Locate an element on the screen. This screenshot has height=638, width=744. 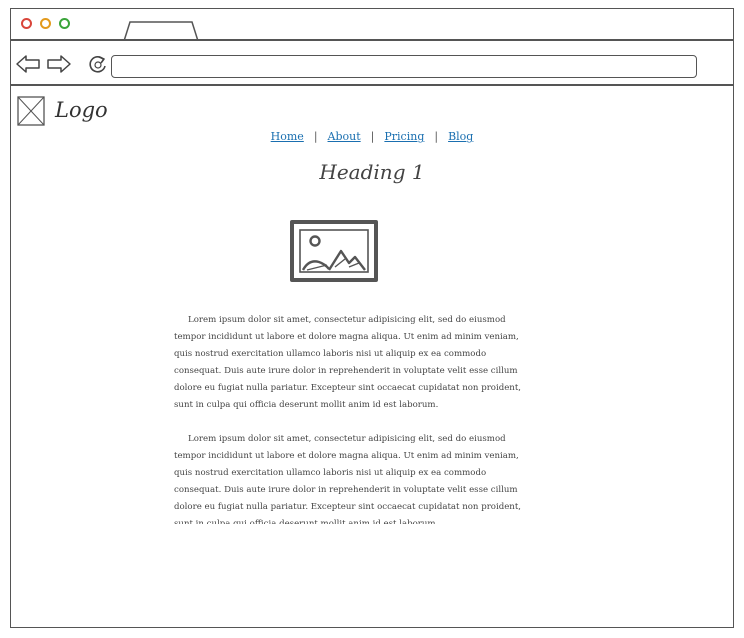
image-placeholder-icon is located at coordinates (334, 251).